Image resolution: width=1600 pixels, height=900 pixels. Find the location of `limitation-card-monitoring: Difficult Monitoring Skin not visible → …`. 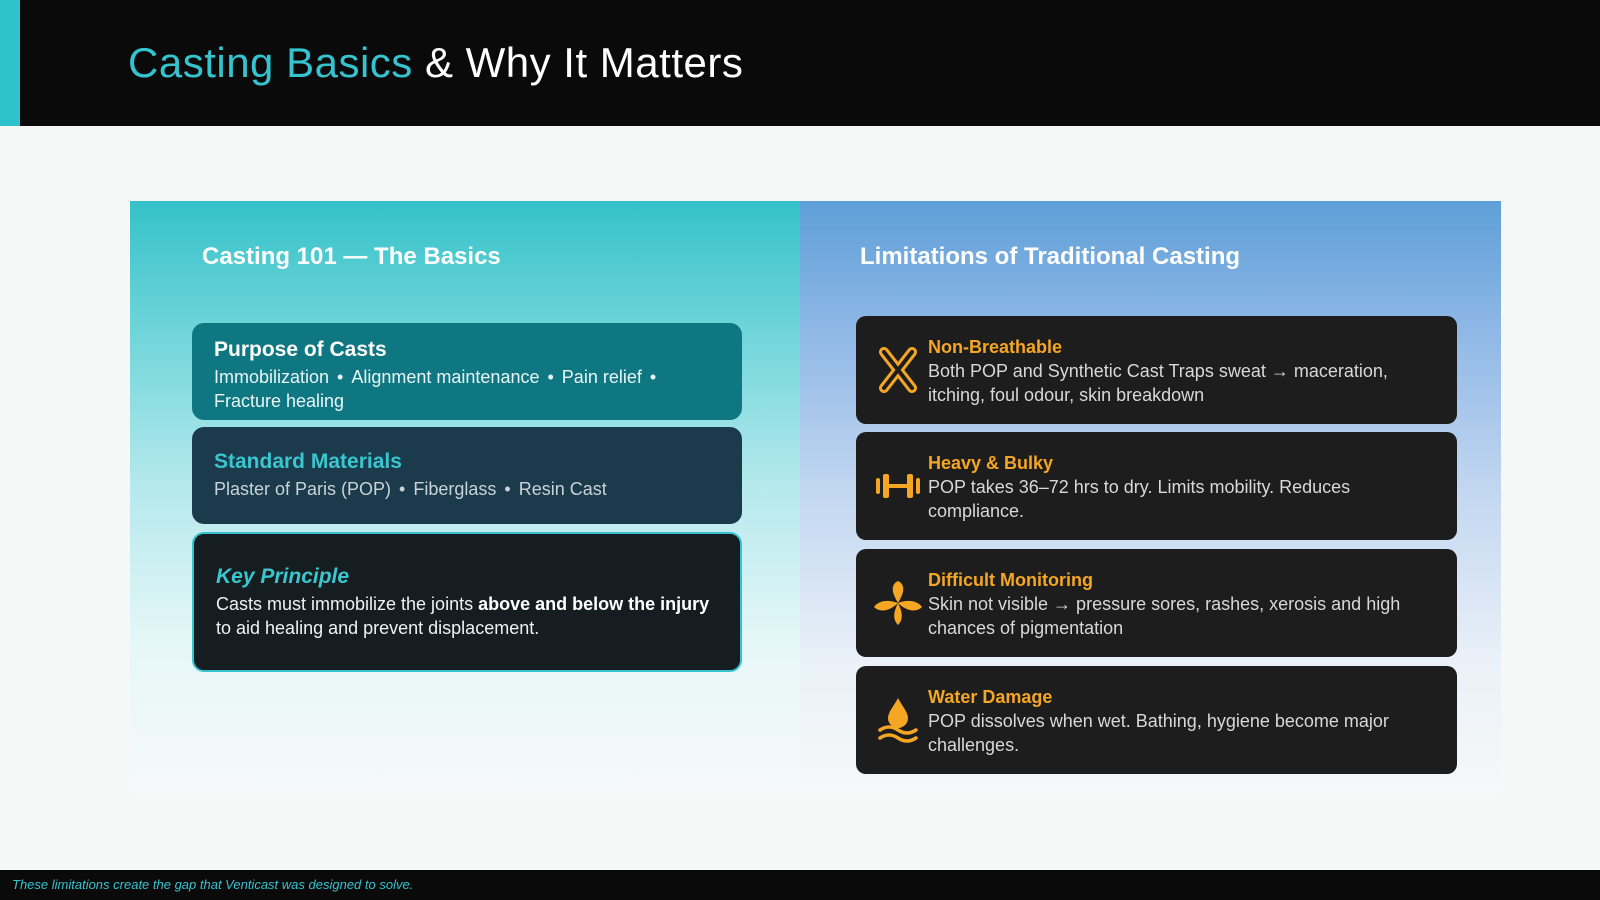

limitation-card-monitoring: Difficult Monitoring Skin not visible → … is located at coordinates (1156, 603).